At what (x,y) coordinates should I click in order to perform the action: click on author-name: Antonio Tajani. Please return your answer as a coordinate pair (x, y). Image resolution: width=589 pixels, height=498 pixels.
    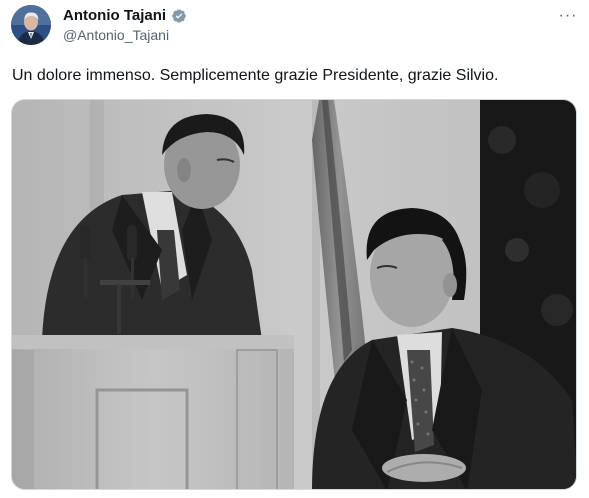
    Looking at the image, I should click on (114, 16).